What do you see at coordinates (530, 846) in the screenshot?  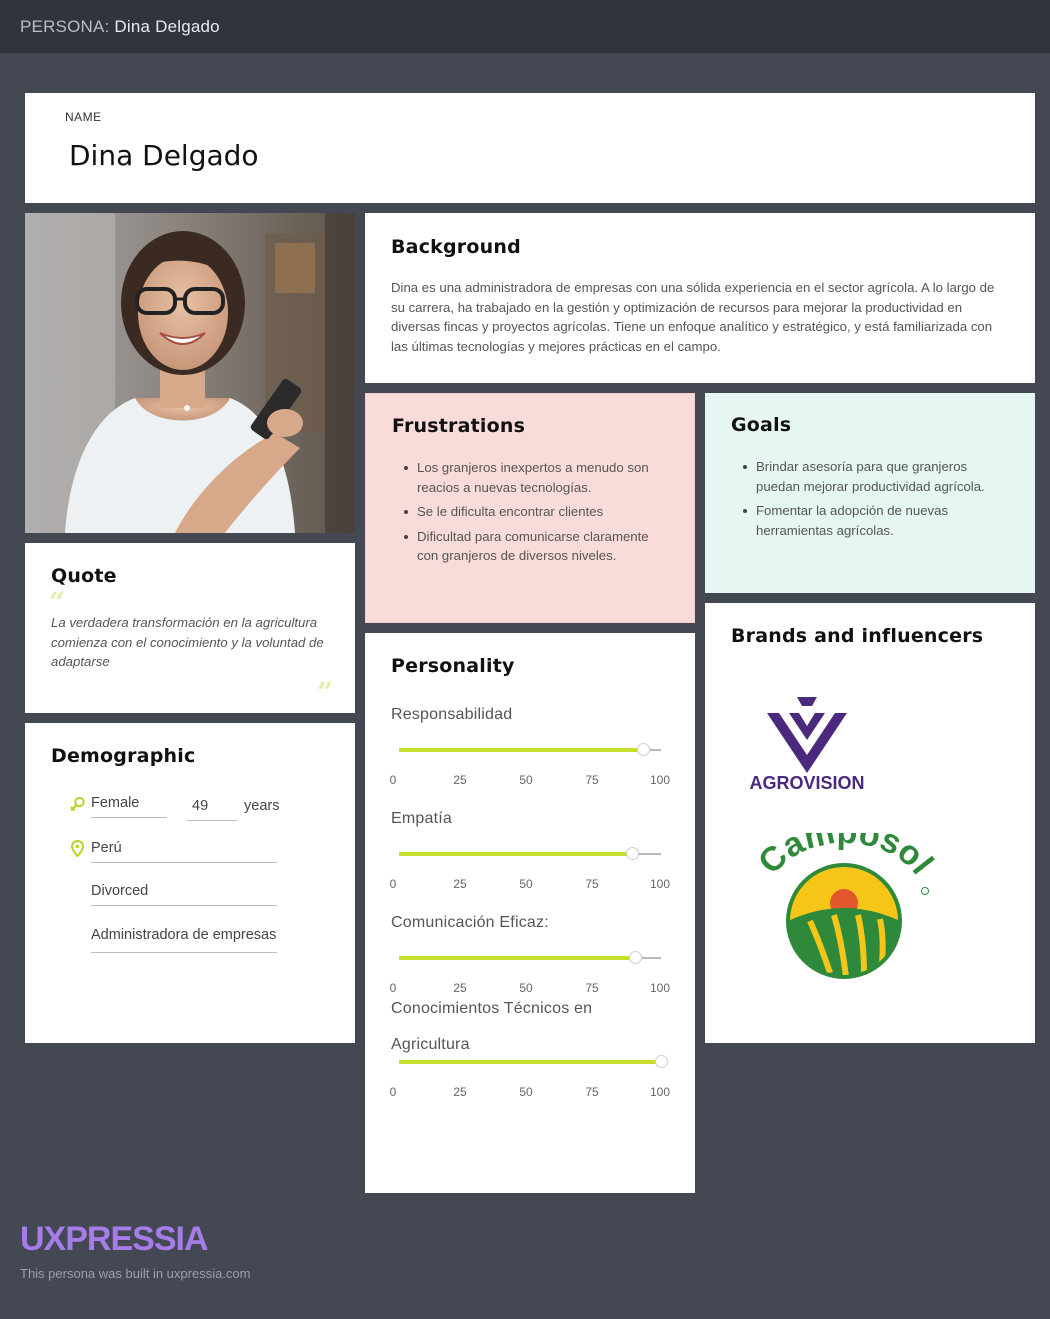 I see `trait-empatia: Empatía 0 25 50 75 100` at bounding box center [530, 846].